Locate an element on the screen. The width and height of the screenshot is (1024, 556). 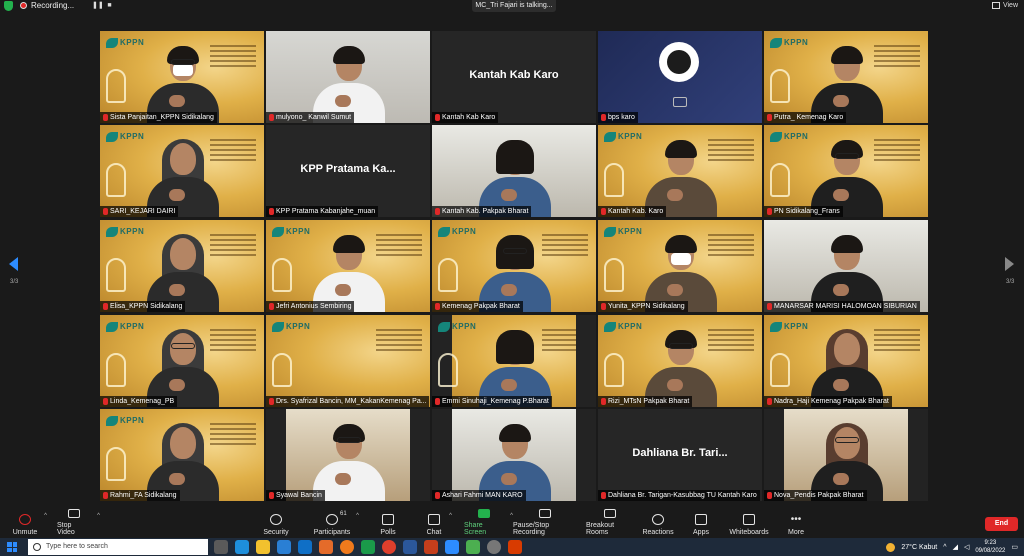
participants-button: 61 Participants ^ is located at coordinates (336, 523).